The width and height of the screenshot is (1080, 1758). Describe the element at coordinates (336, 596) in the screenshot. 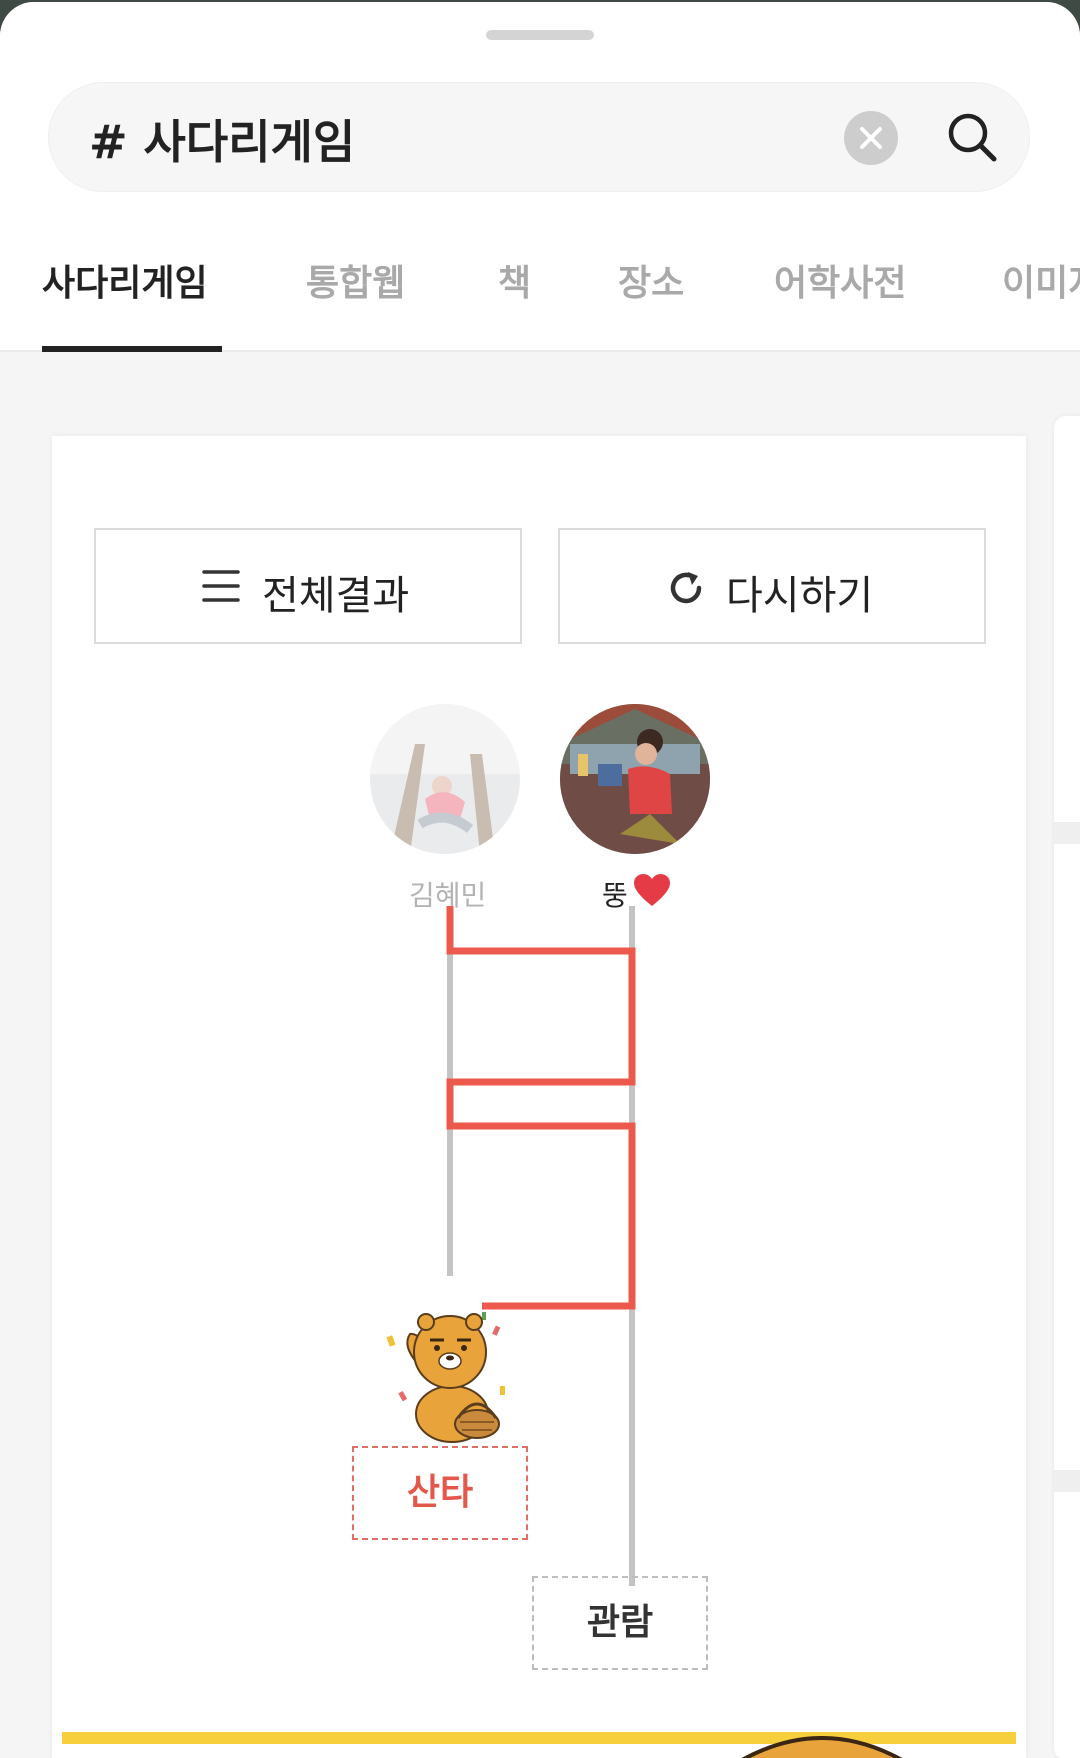

I see `all-results-label: 전체결과` at that location.